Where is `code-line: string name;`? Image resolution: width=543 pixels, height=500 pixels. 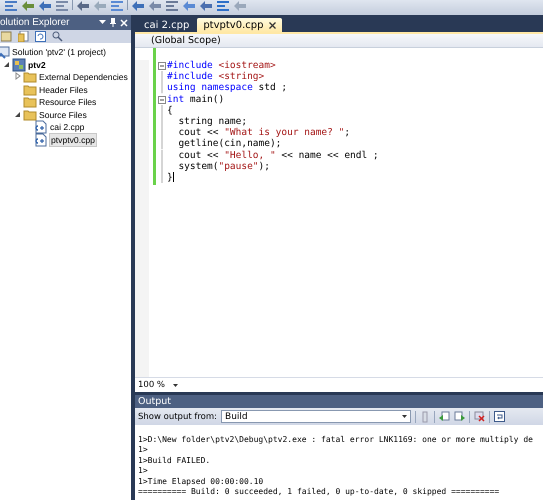 code-line: string name; is located at coordinates (212, 122).